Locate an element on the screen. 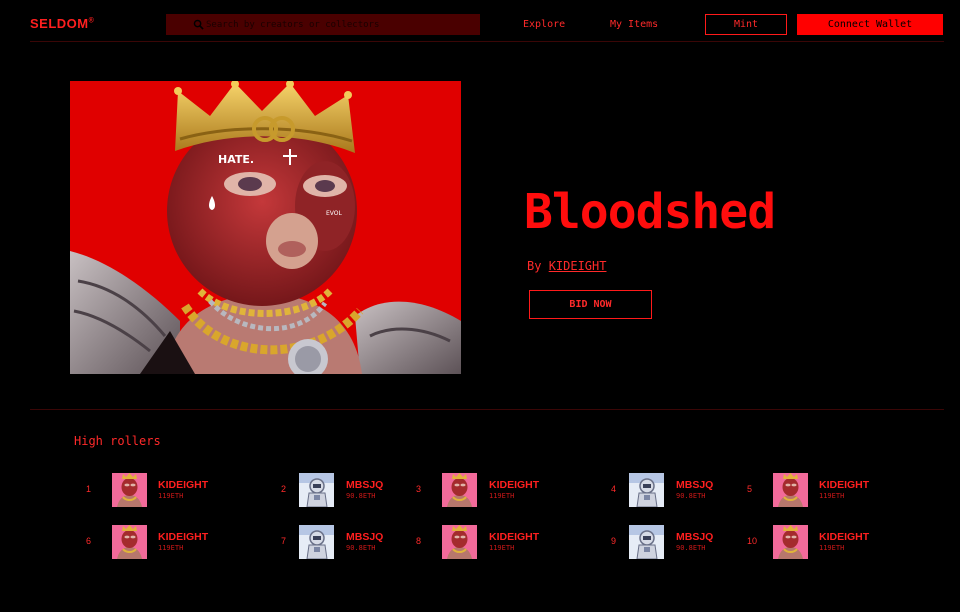  roller-rank: 5 is located at coordinates (750, 489).